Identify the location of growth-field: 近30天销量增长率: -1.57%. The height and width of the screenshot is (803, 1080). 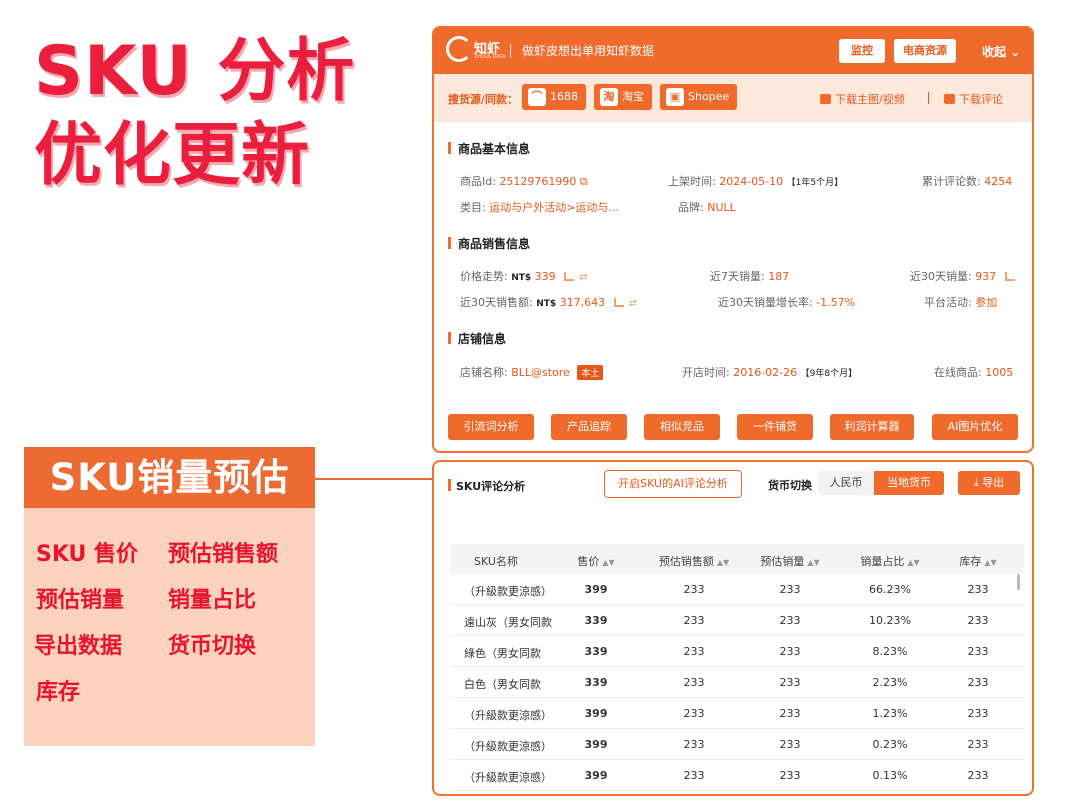
(786, 302).